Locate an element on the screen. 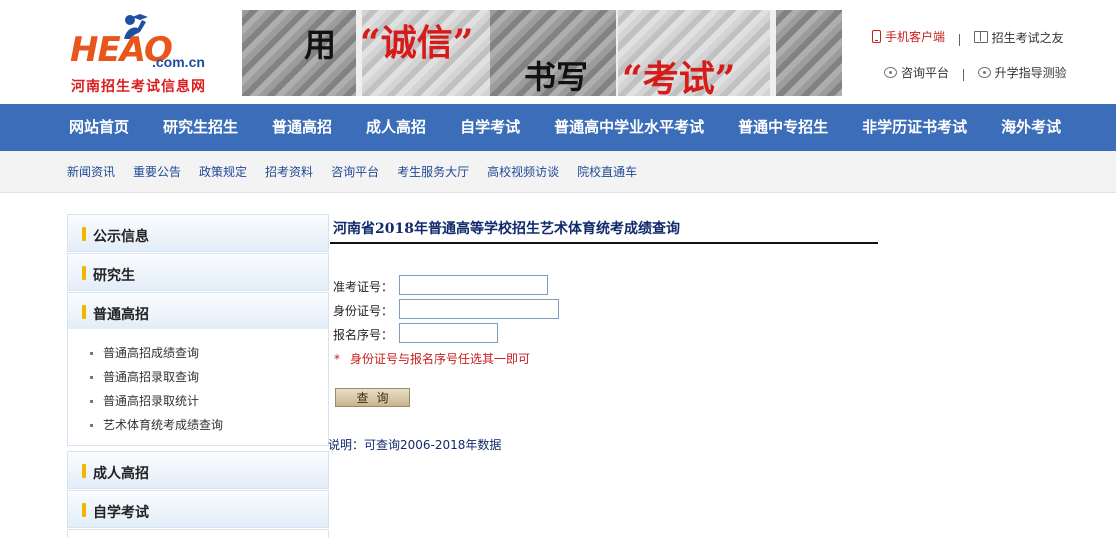 The height and width of the screenshot is (538, 1116). sidebar-item-score-query: 普通高招成绩查询 is located at coordinates (198, 353).